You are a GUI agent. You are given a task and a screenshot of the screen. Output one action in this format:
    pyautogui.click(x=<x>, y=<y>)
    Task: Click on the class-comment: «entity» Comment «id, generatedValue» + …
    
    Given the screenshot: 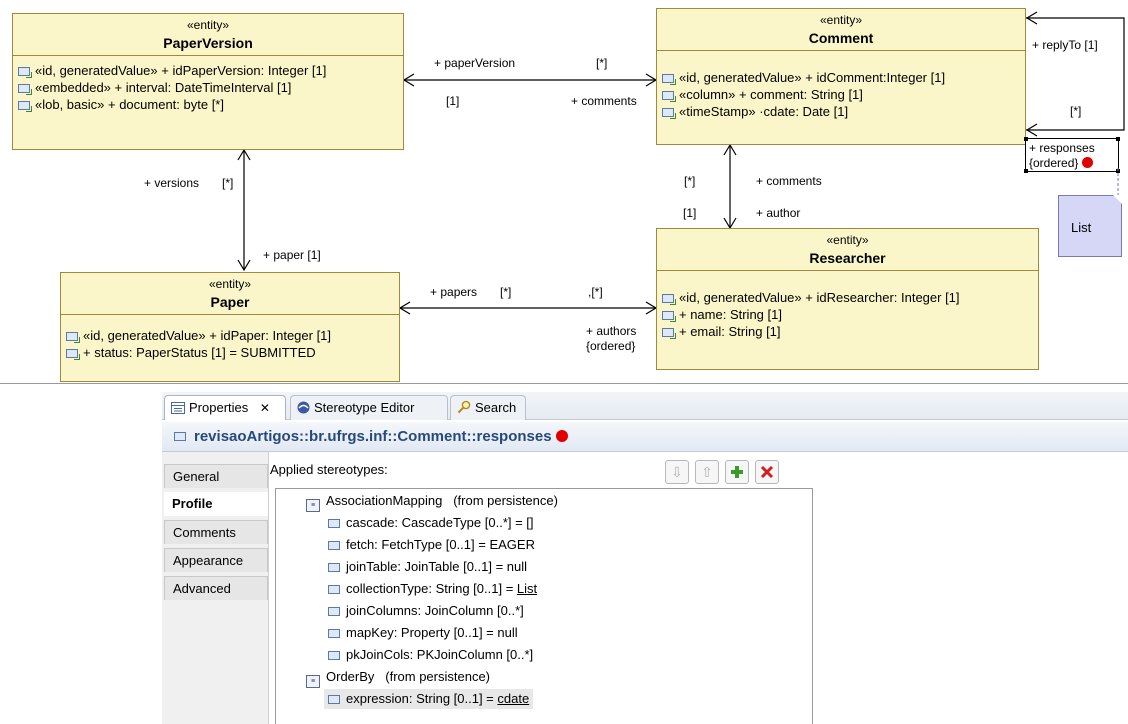 What is the action you would take?
    pyautogui.click(x=841, y=76)
    